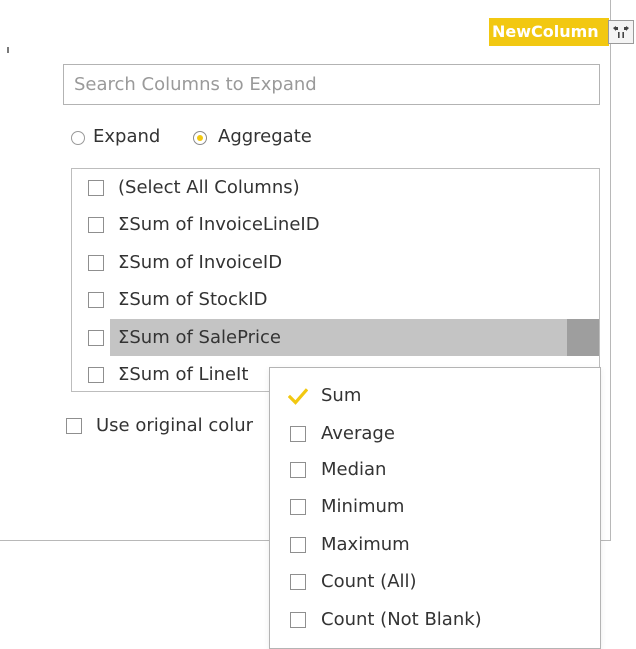  I want to click on expand-column-button, so click(621, 32).